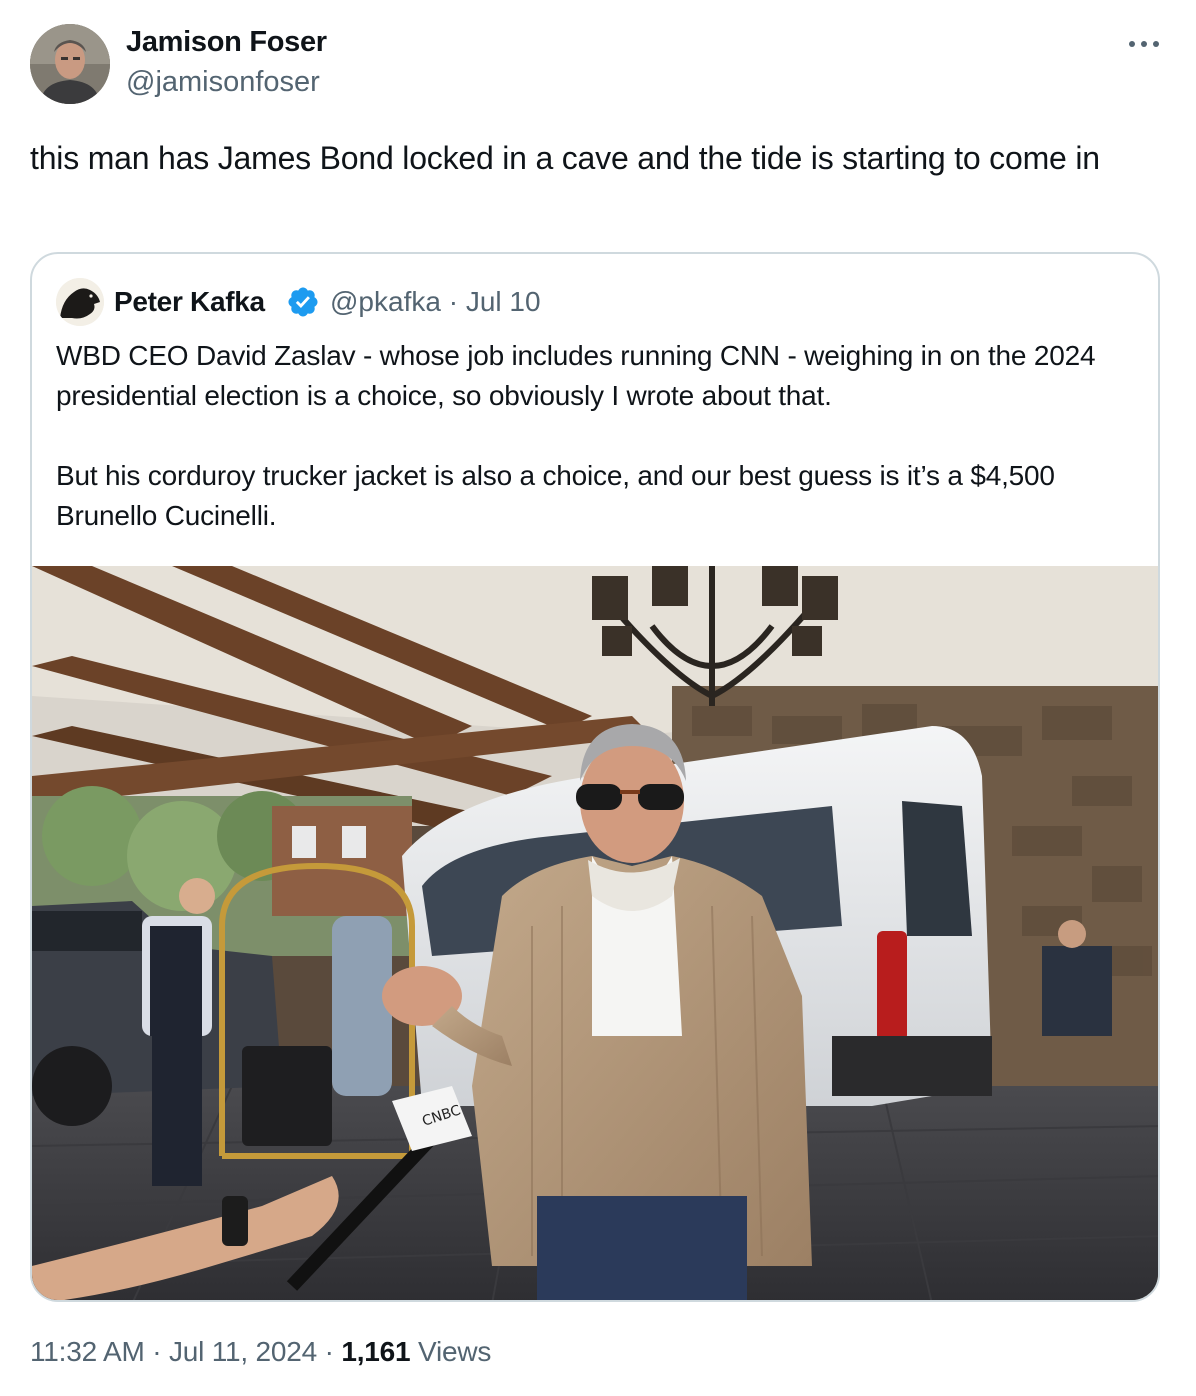 This screenshot has width=1196, height=1396. Describe the element at coordinates (385, 301) in the screenshot. I see `quoted-author-handle: @pkafka` at that location.